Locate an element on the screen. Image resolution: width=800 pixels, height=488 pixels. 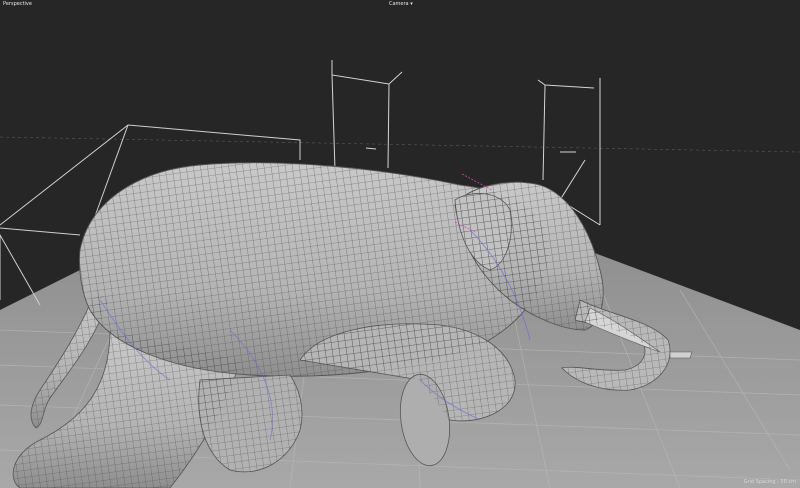
camera-menu-label: Camera is located at coordinates (399, 4).